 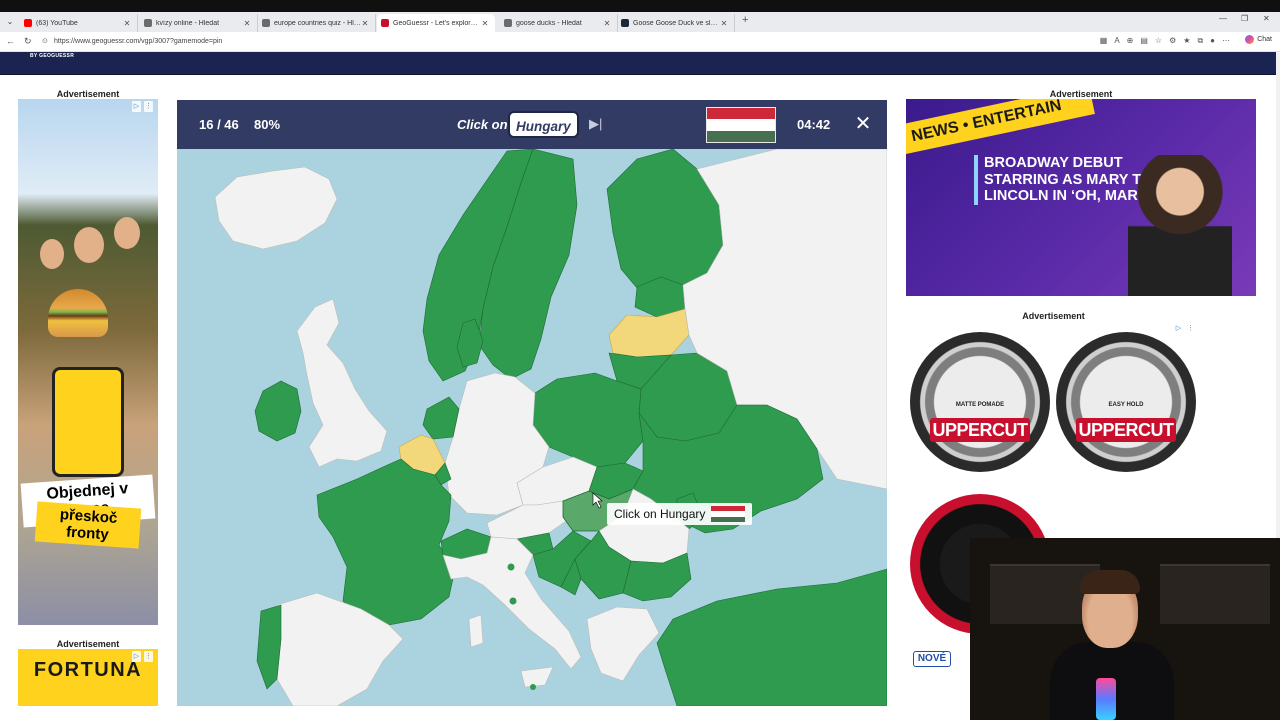 I want to click on tooltip-flag, so click(x=728, y=514).